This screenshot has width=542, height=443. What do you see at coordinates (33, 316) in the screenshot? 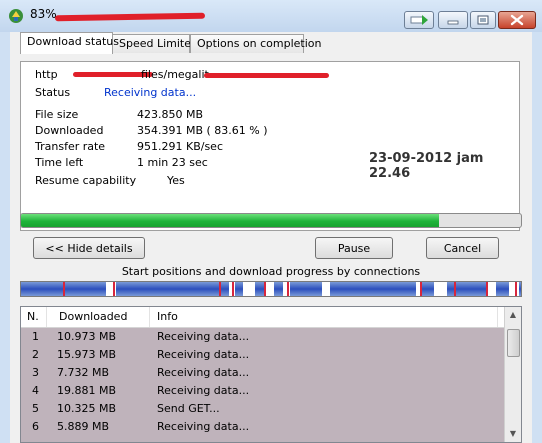
I see `column-header-number: N.` at bounding box center [33, 316].